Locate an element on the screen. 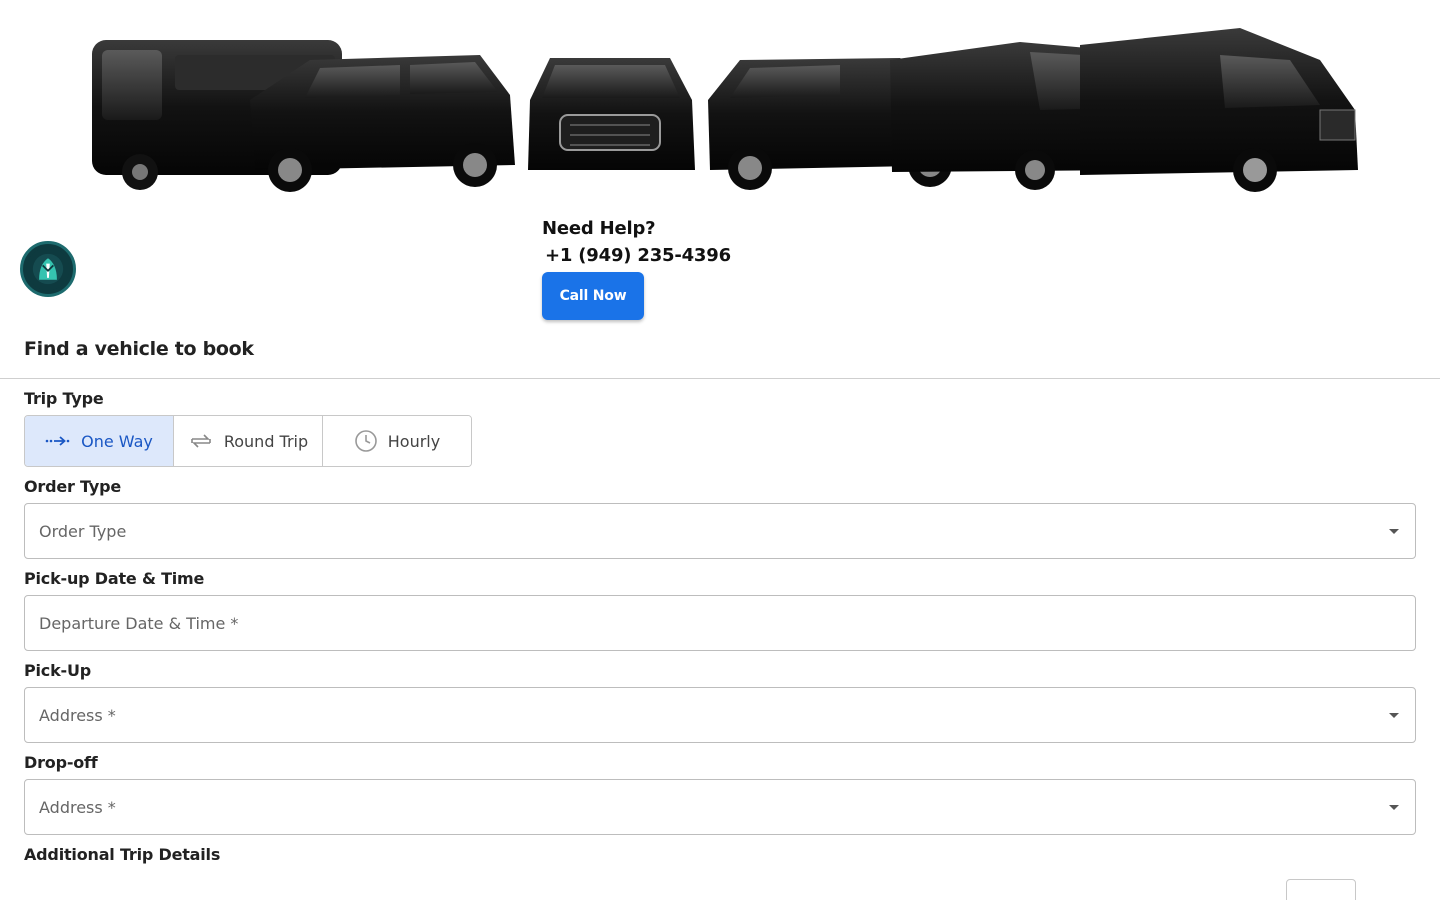 The height and width of the screenshot is (900, 1440). trip-type-round-trip: Round Trip is located at coordinates (248, 441).